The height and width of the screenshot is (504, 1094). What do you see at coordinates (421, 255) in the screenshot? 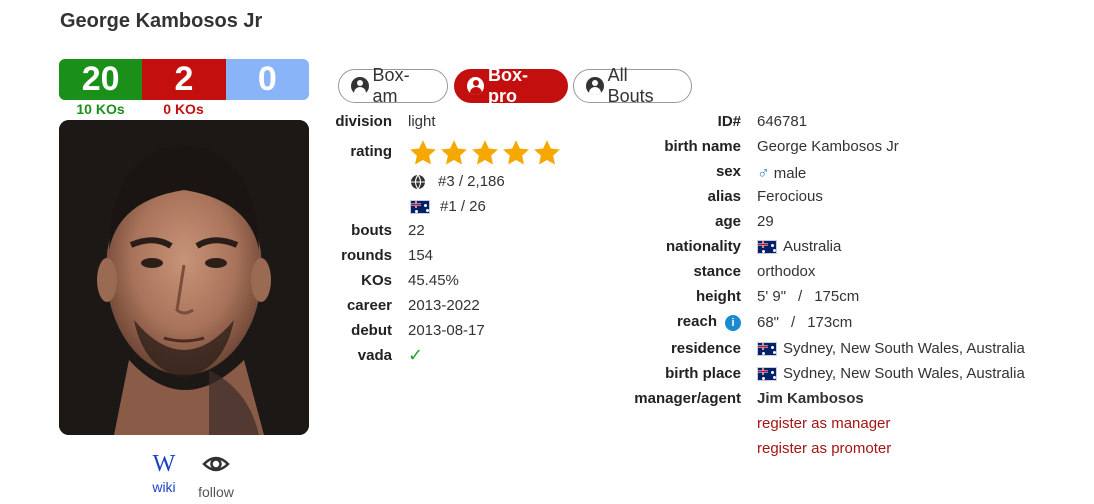
I see `rounds-value: 154` at bounding box center [421, 255].